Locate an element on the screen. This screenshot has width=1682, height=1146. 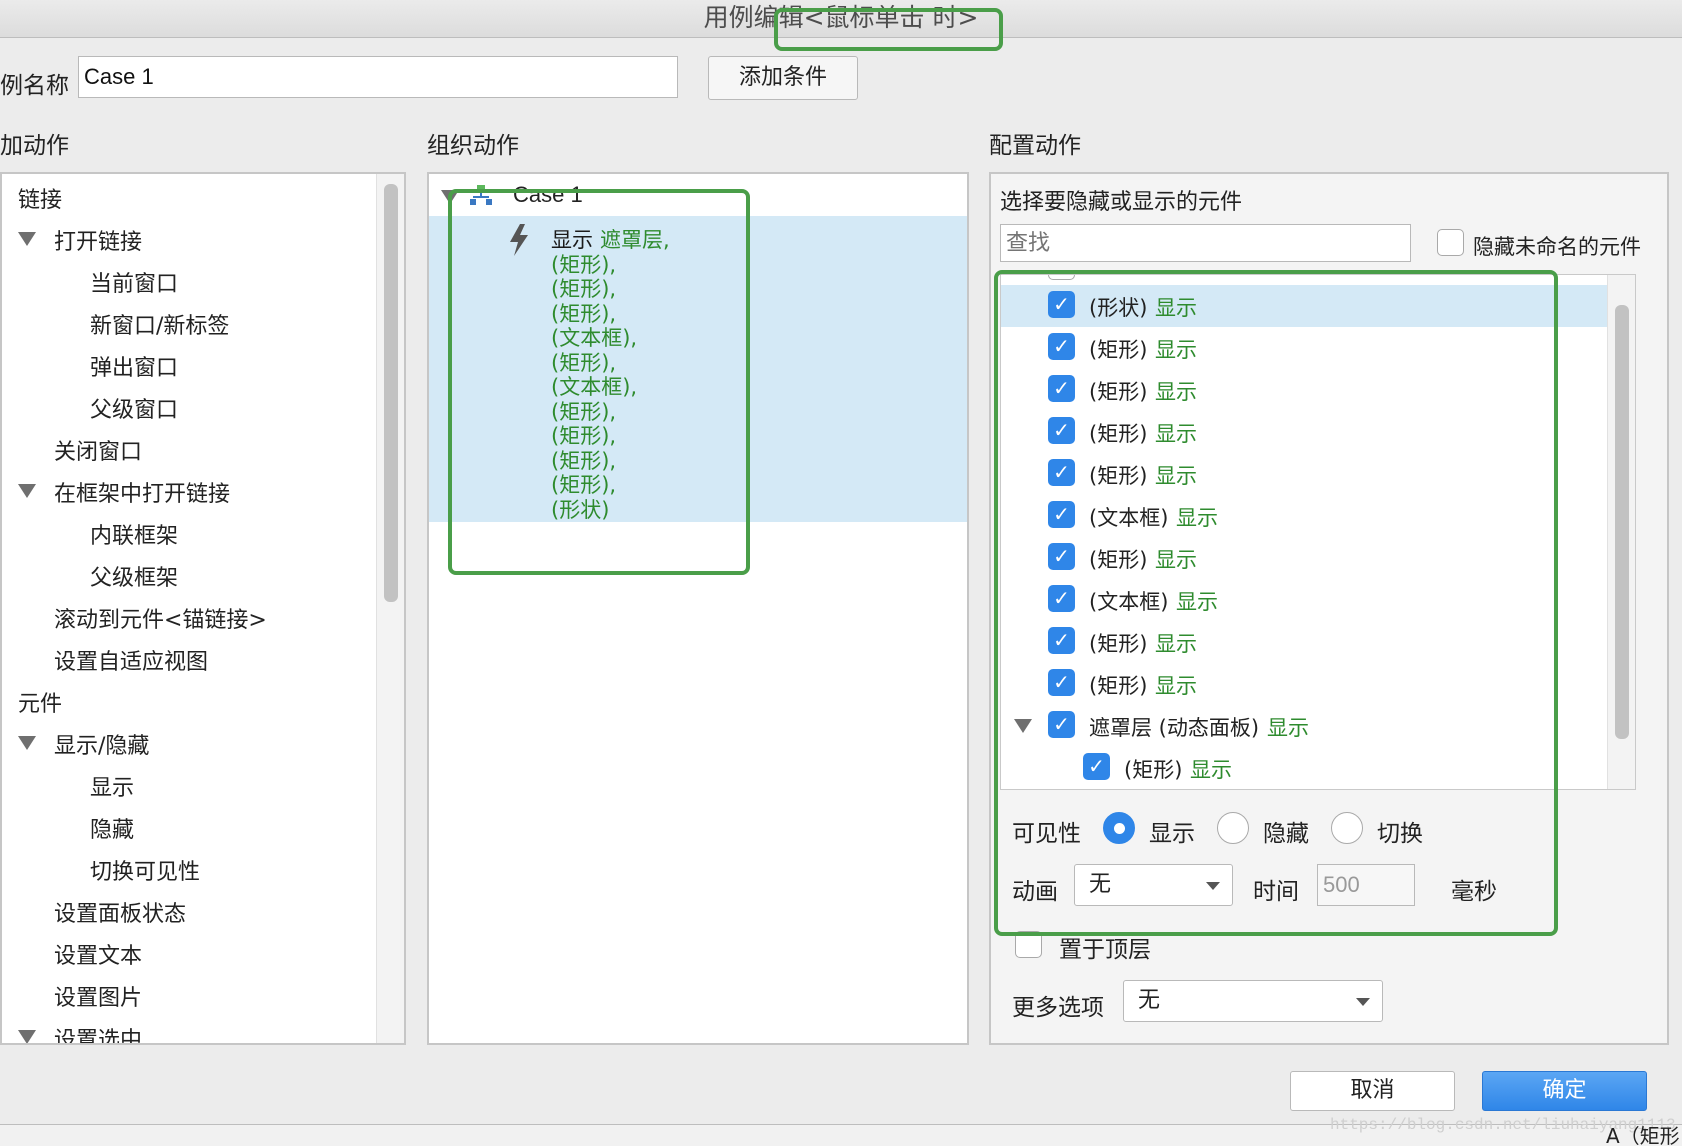
visibility-toggle-radio is located at coordinates (1347, 828).